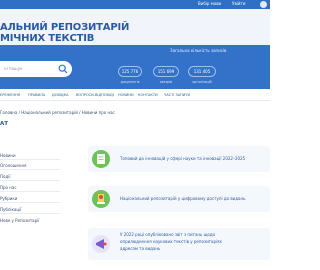  I want to click on sidebar-item-about: Про нас, so click(8, 187).